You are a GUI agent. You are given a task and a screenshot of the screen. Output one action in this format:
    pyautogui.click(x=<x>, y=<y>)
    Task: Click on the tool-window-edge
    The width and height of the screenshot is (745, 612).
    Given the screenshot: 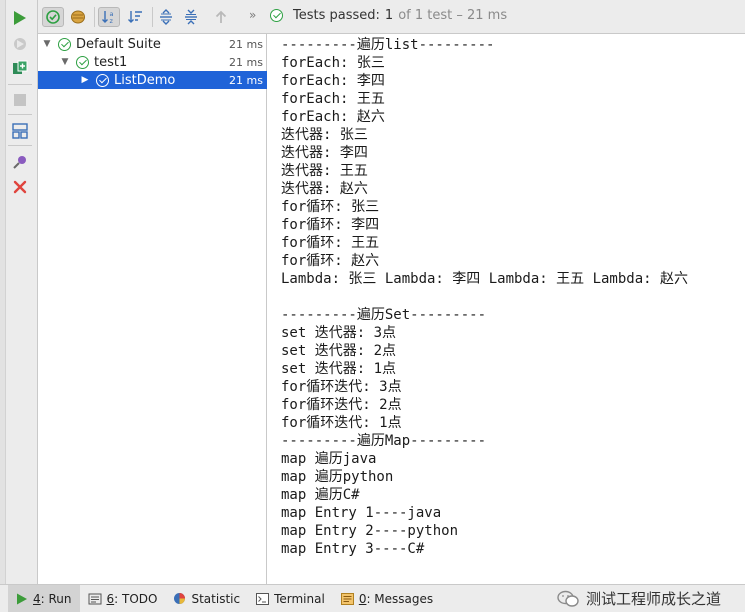 What is the action you would take?
    pyautogui.click(x=3, y=292)
    